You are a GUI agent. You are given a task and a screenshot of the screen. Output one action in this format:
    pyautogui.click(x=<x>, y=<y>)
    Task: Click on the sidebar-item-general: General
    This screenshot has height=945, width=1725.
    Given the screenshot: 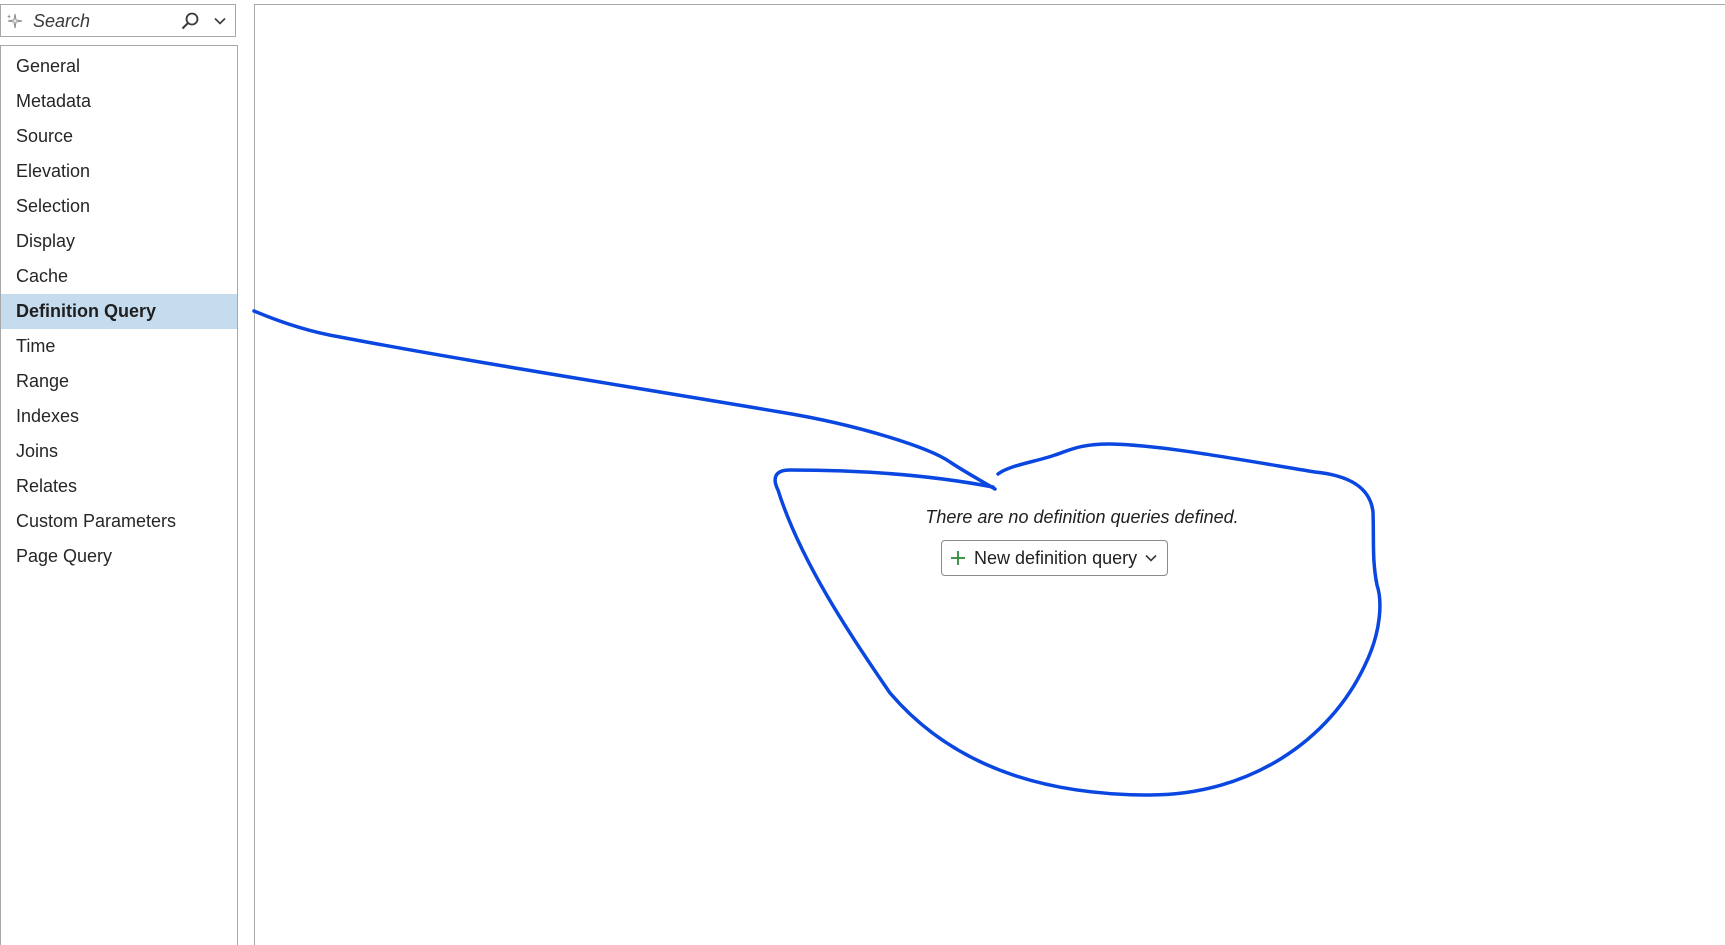 What is the action you would take?
    pyautogui.click(x=119, y=66)
    